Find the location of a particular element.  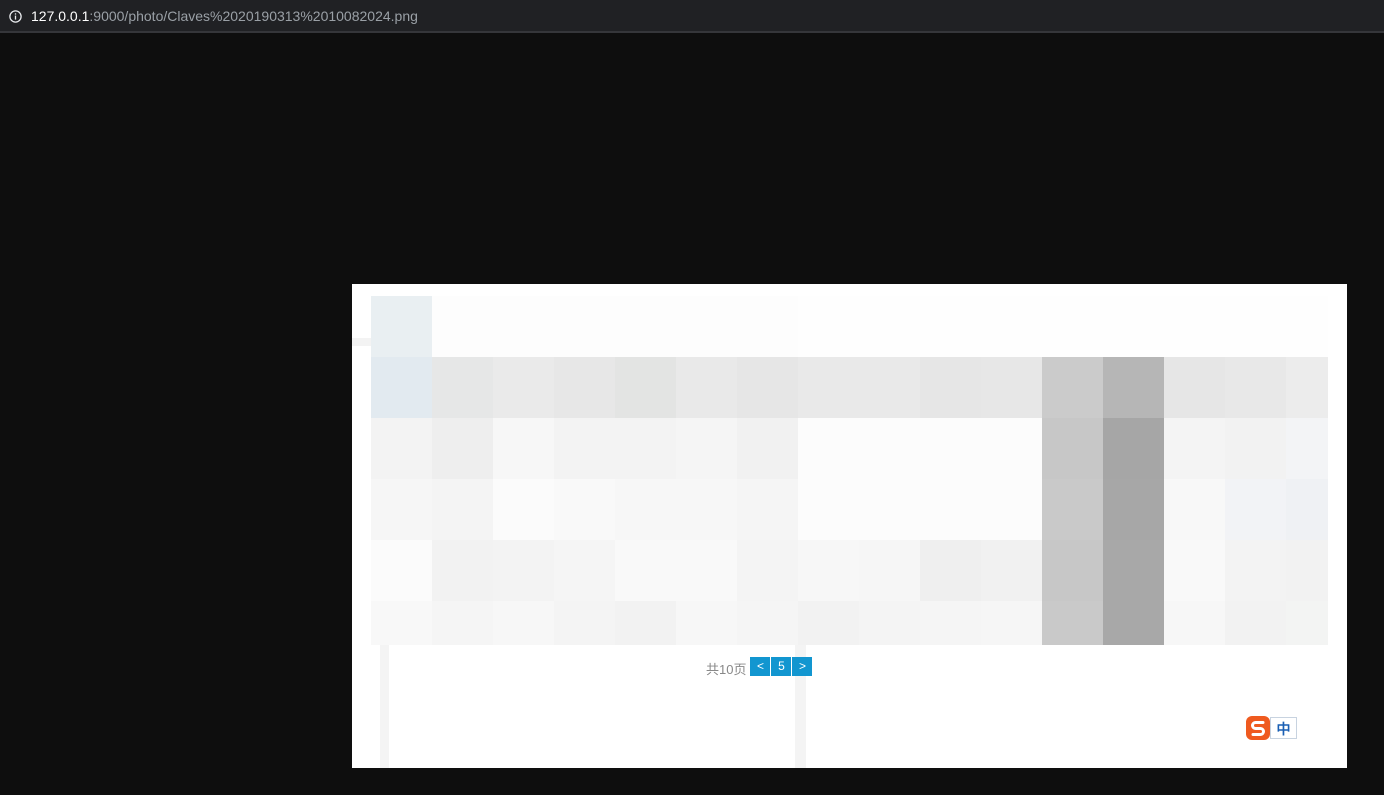

ime-status: 中 is located at coordinates (1271, 728).